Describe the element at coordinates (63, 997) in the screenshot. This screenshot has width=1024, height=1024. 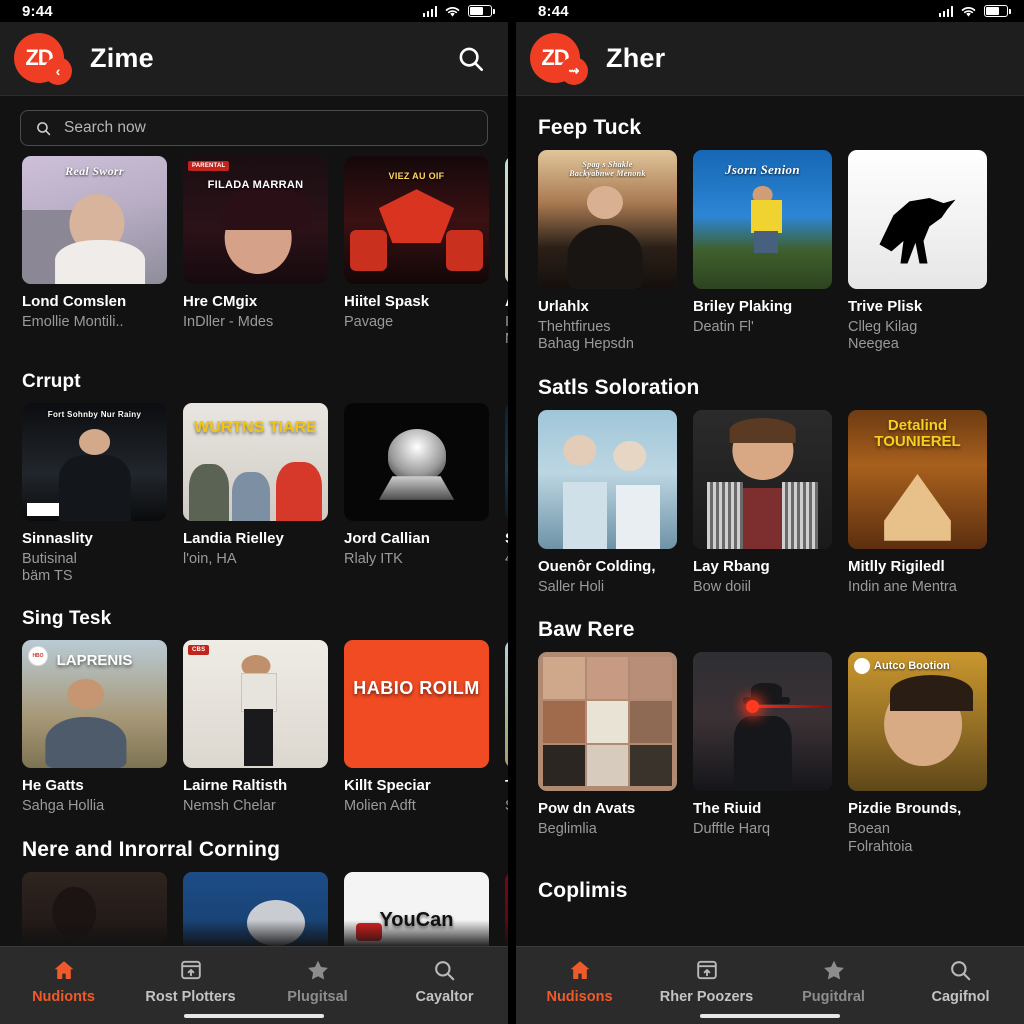
I see `nav-label: Nudionts` at that location.